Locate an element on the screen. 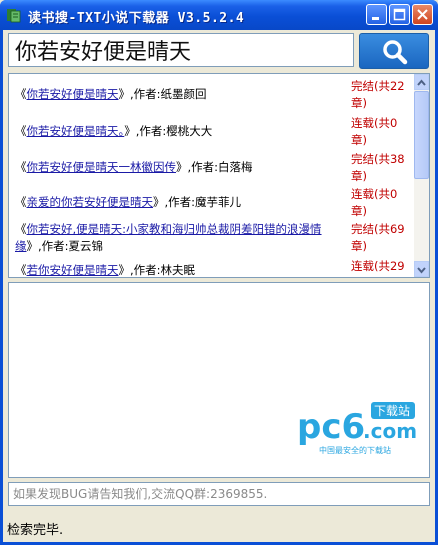 The image size is (438, 545). status-label: 检索完毕. is located at coordinates (35, 530).